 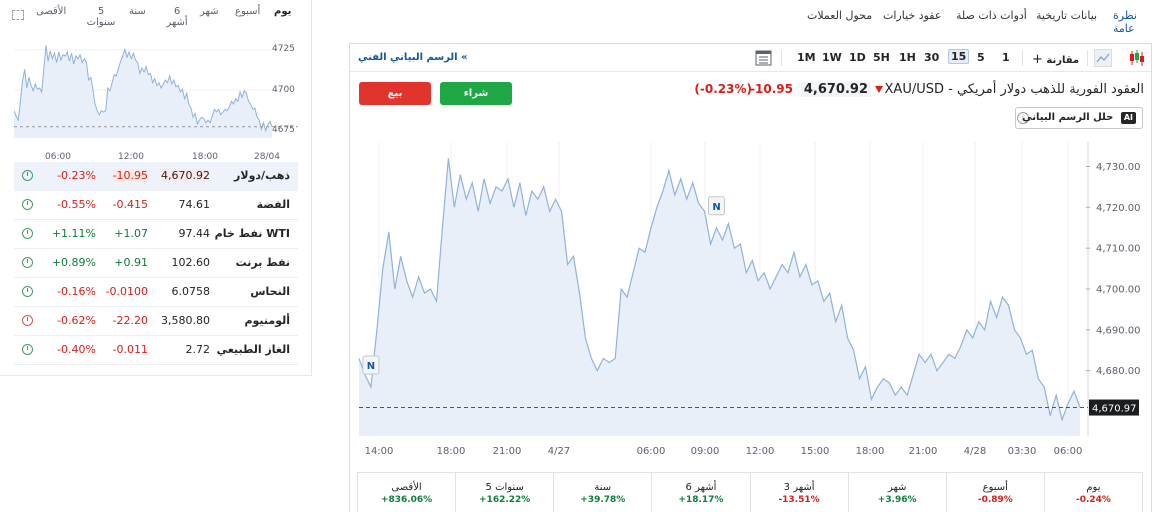 What do you see at coordinates (832, 57) in the screenshot?
I see `interval-1w: 1W` at bounding box center [832, 57].